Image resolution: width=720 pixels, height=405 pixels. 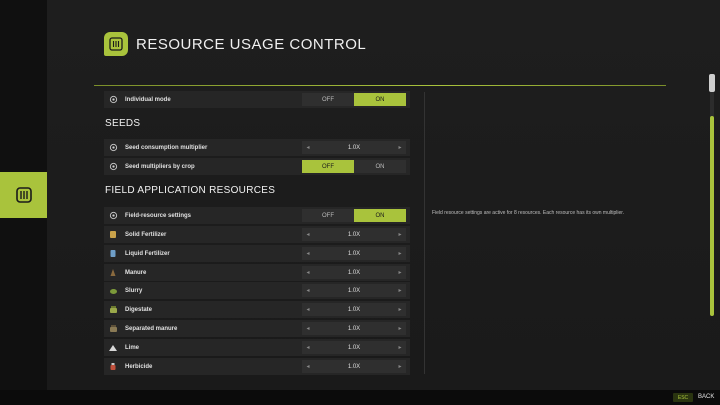 I want to click on field-settings-on: ON, so click(x=380, y=215).